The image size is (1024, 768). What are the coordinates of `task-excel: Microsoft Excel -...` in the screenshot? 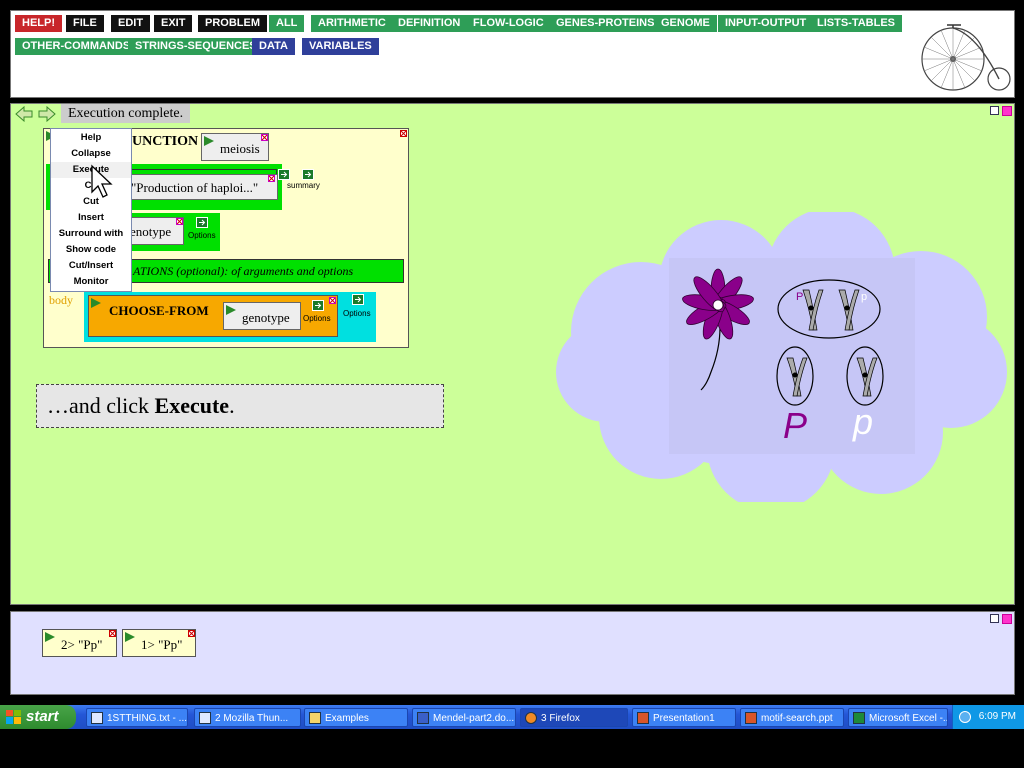 It's located at (898, 717).